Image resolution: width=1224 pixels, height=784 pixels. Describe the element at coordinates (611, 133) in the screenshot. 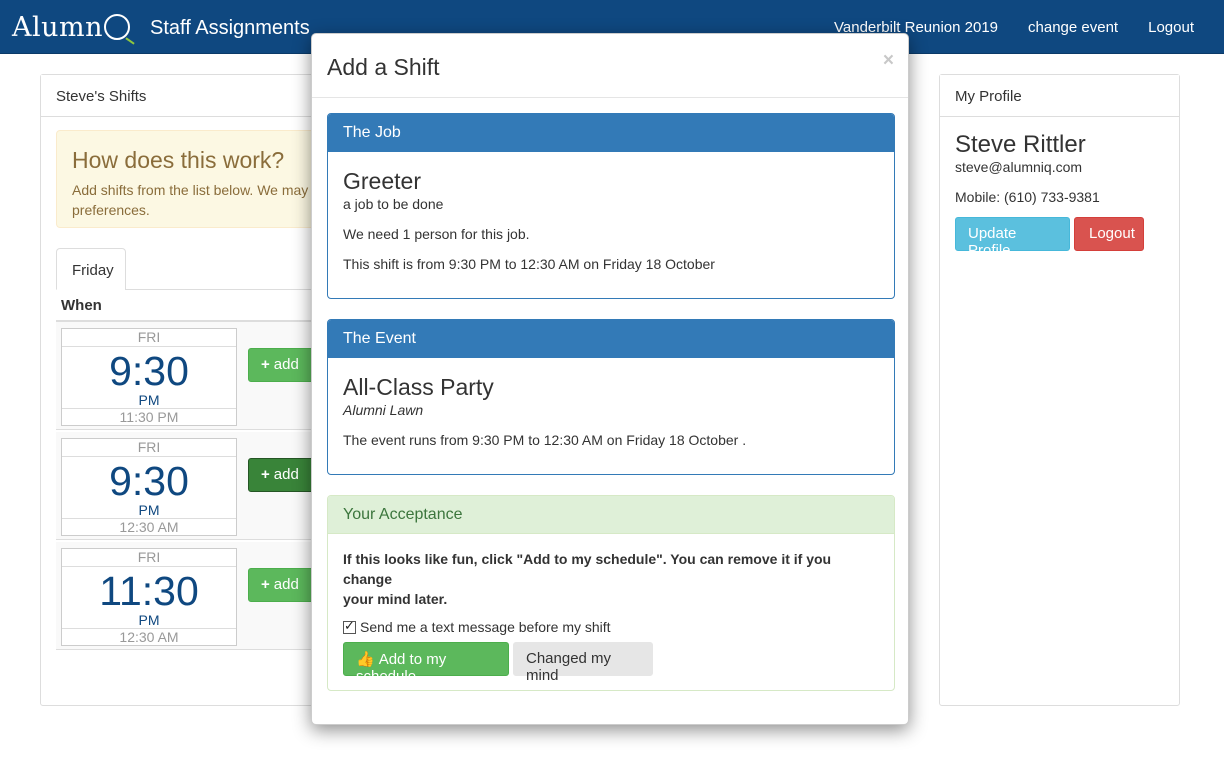

I see `job-panel-title: The Job` at that location.